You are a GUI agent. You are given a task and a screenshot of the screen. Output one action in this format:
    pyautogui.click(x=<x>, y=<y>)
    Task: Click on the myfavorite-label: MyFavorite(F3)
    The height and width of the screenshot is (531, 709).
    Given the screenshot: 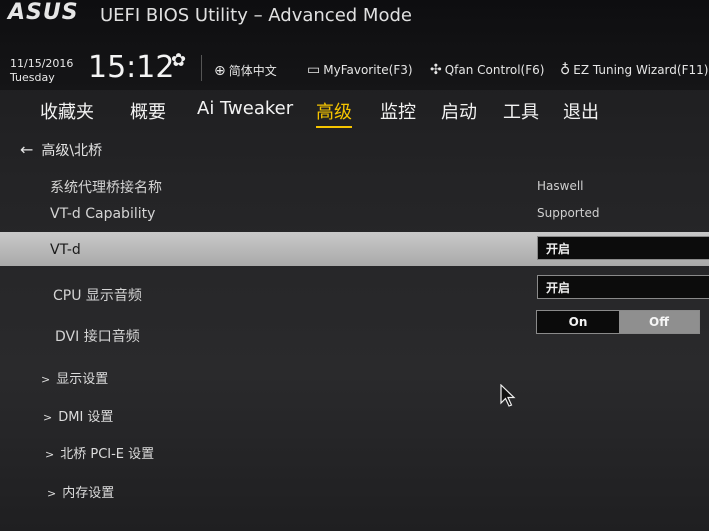 What is the action you would take?
    pyautogui.click(x=368, y=70)
    